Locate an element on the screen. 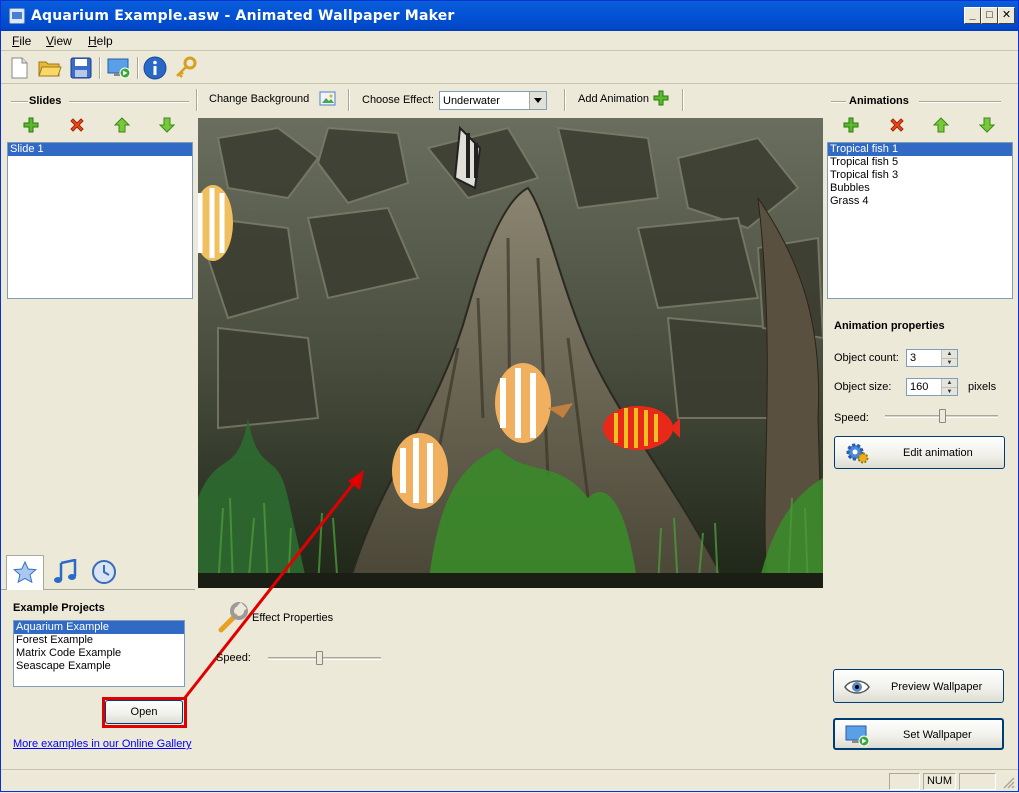 The width and height of the screenshot is (1019, 793). save-icon is located at coordinates (81, 68).